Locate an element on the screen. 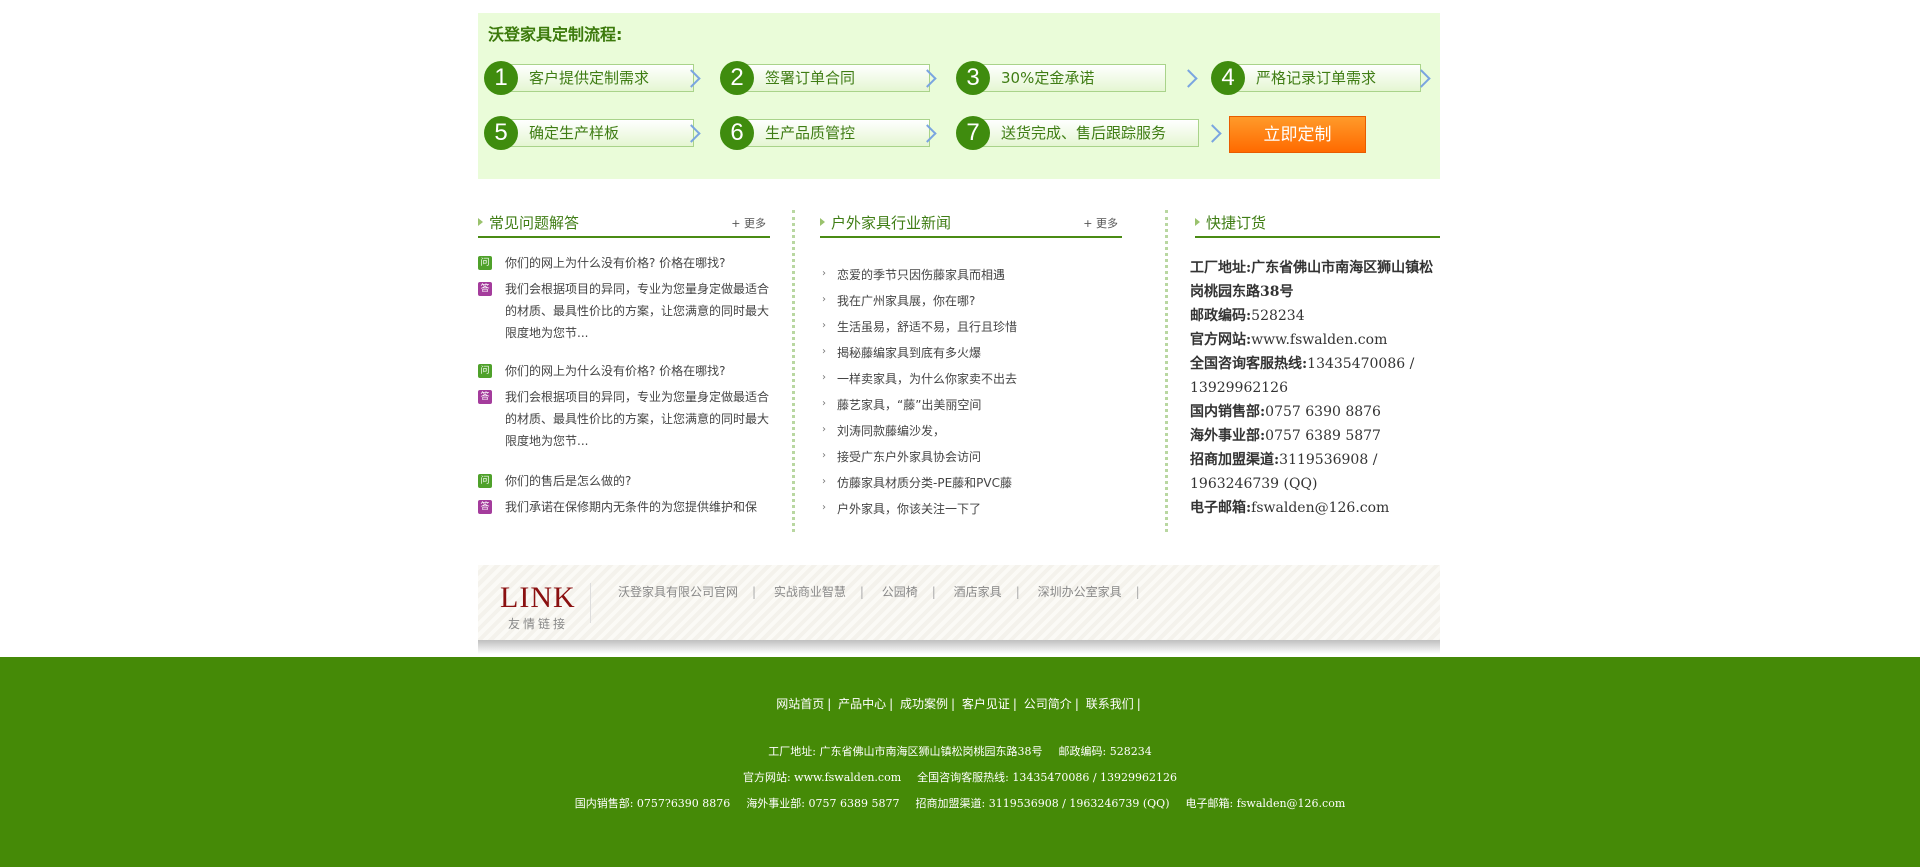  step-number: 5 is located at coordinates (501, 133).